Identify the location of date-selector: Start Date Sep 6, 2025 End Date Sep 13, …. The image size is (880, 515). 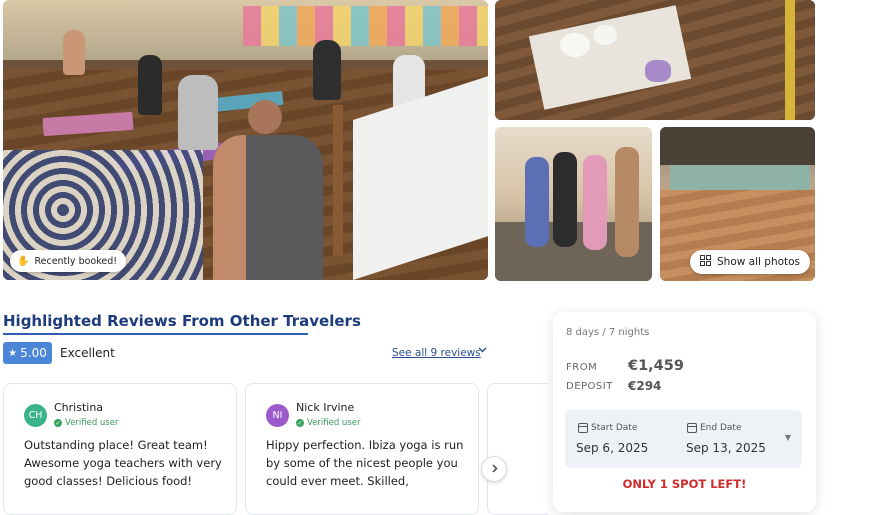
(683, 439).